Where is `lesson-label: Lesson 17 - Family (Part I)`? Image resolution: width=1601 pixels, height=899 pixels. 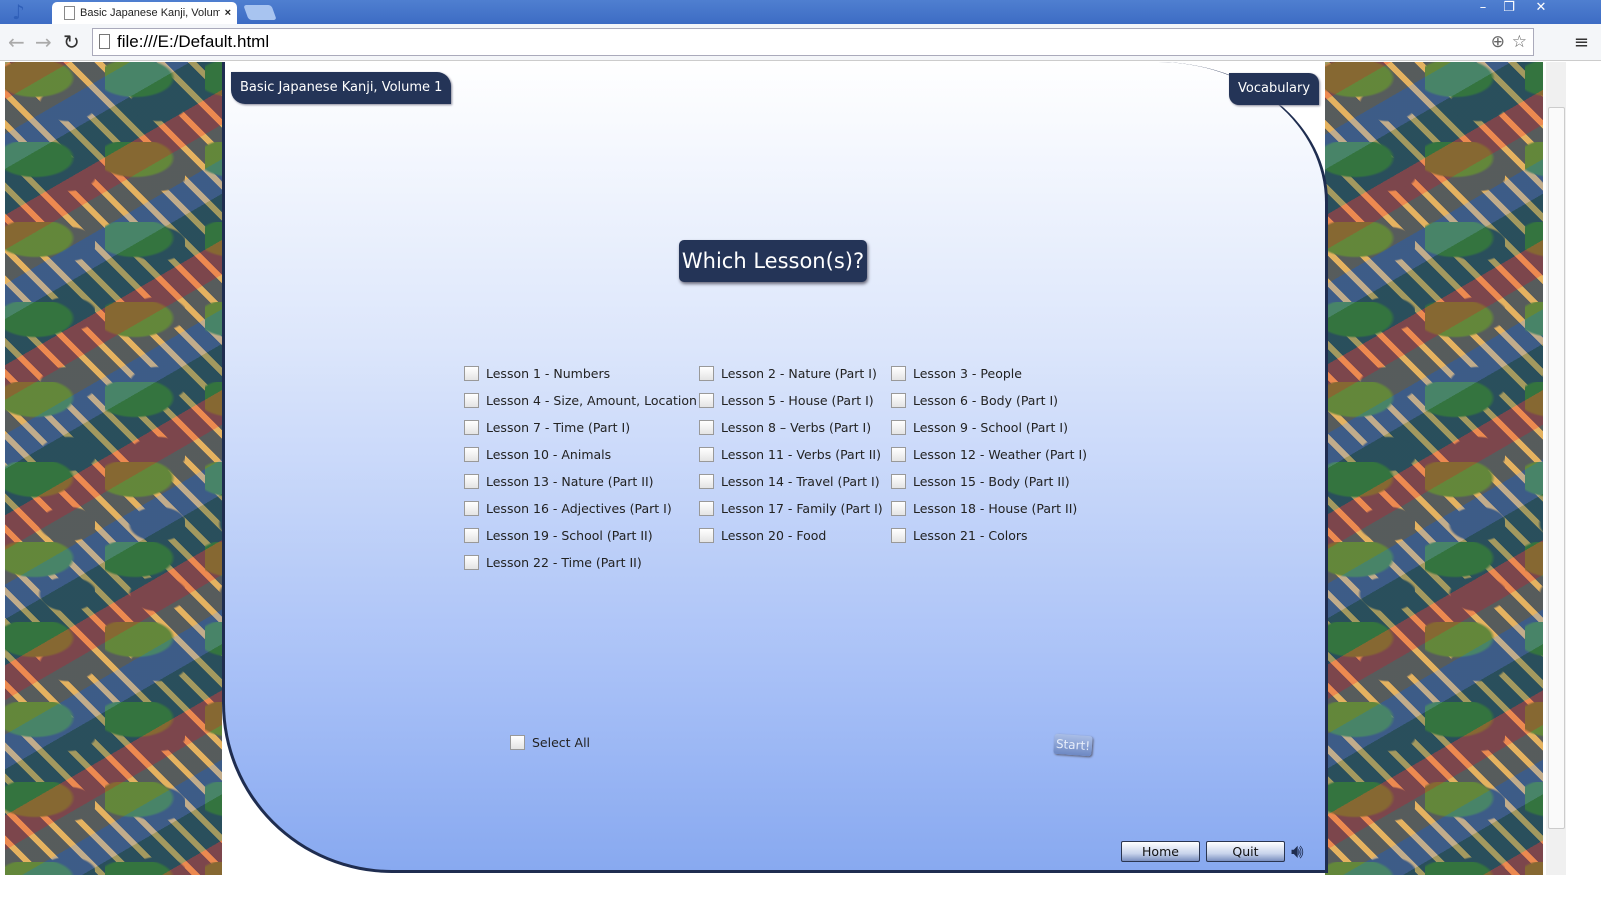
lesson-label: Lesson 17 - Family (Part I) is located at coordinates (802, 508).